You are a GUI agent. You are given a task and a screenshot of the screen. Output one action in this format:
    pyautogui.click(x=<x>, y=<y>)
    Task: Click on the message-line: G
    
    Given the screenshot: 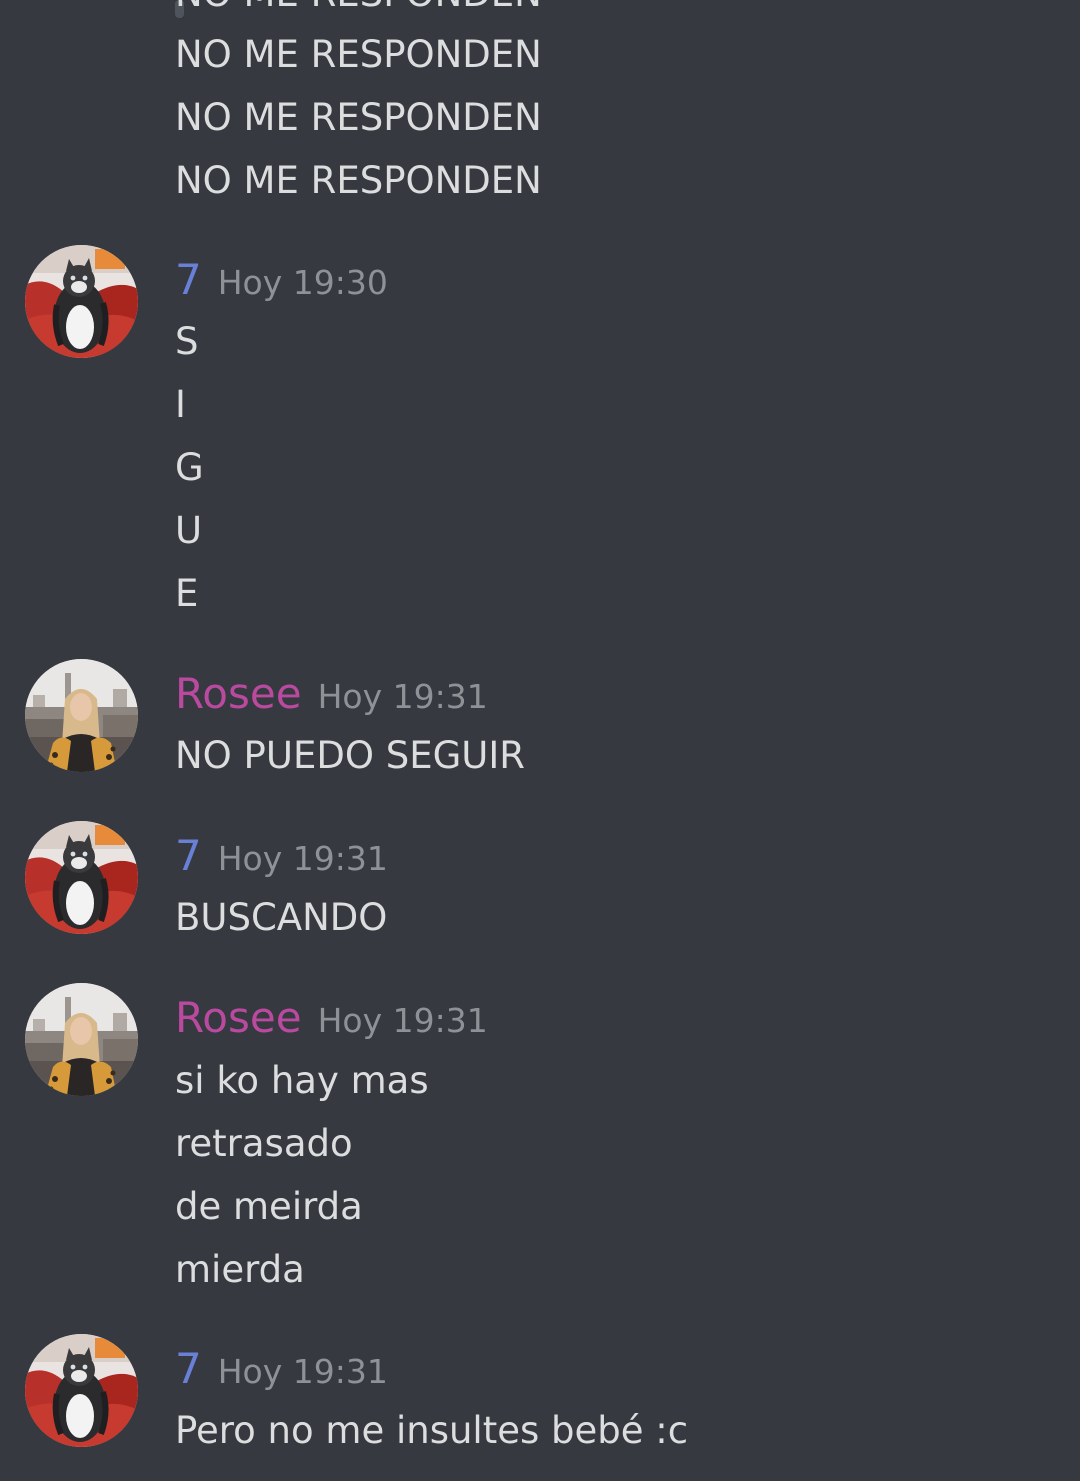 What is the action you would take?
    pyautogui.click(x=189, y=467)
    